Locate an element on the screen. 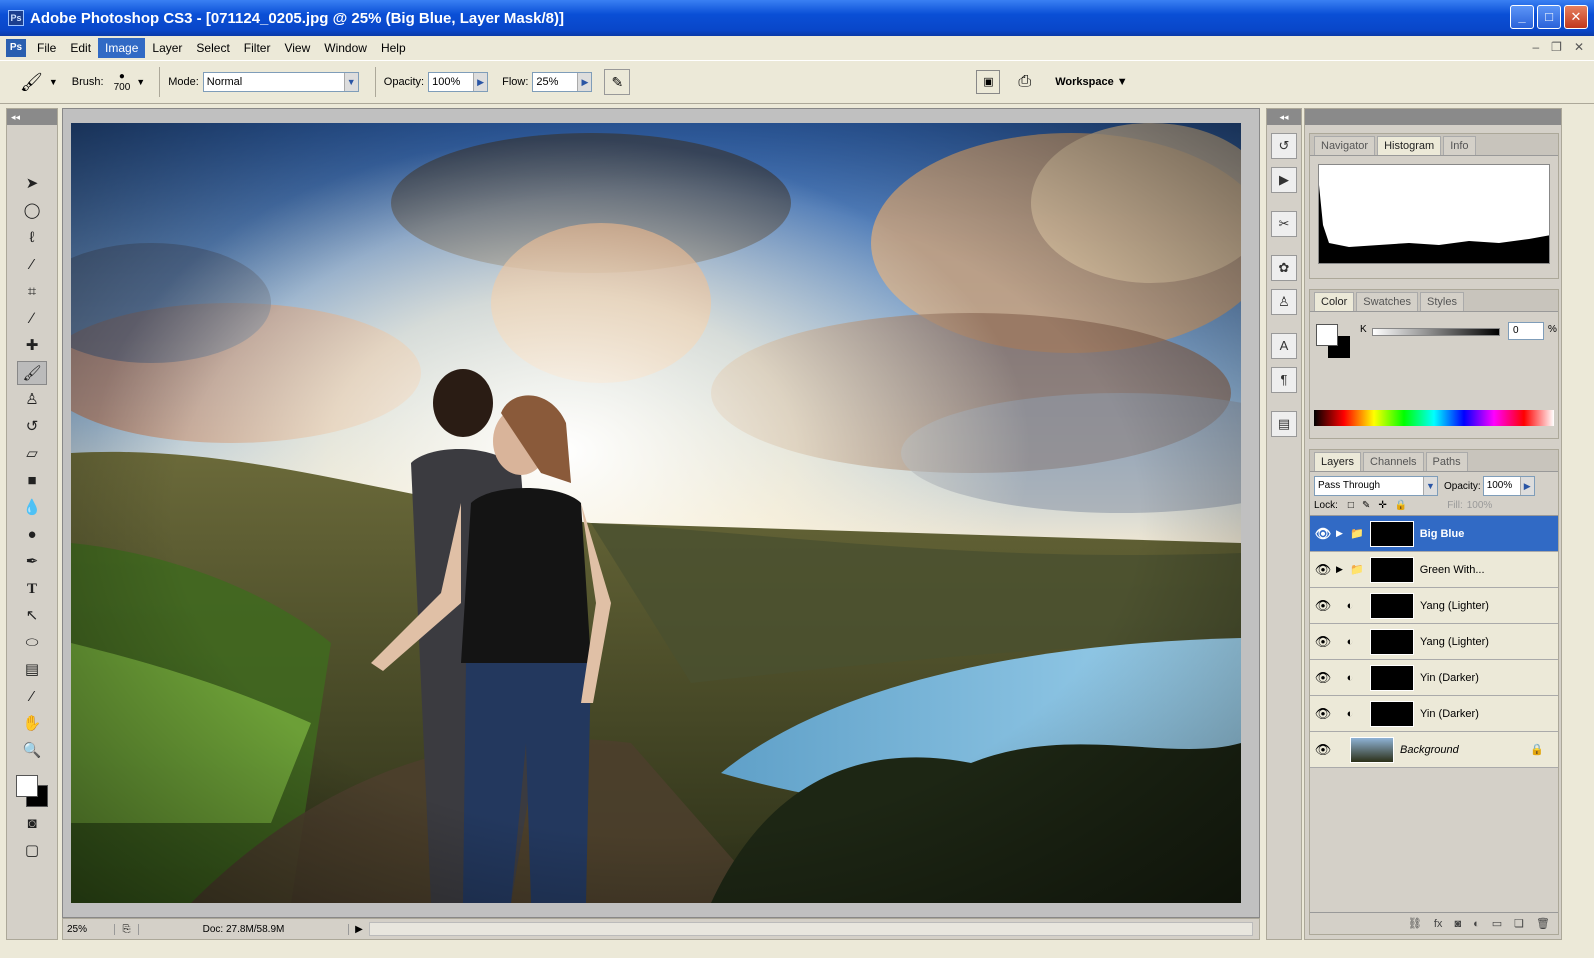 This screenshot has height=958, width=1594. minimize-button: _ is located at coordinates (1522, 17).